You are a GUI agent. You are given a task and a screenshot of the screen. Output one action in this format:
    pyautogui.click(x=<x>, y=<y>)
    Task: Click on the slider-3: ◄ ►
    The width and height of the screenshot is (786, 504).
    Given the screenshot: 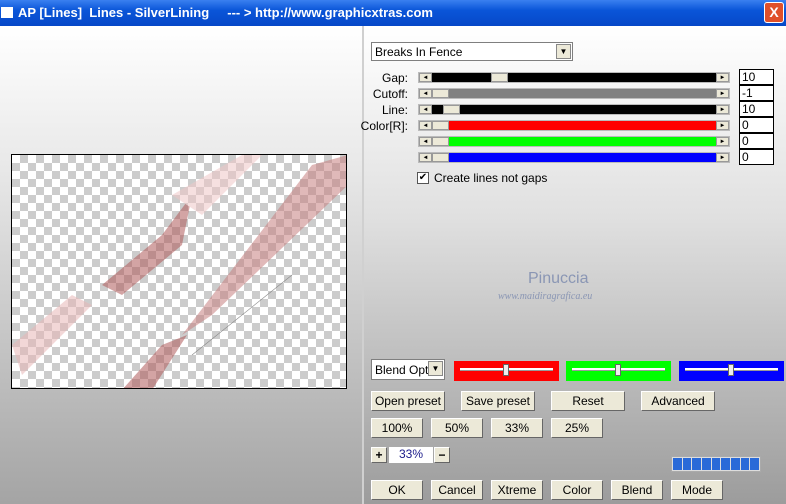 What is the action you would take?
    pyautogui.click(x=574, y=125)
    